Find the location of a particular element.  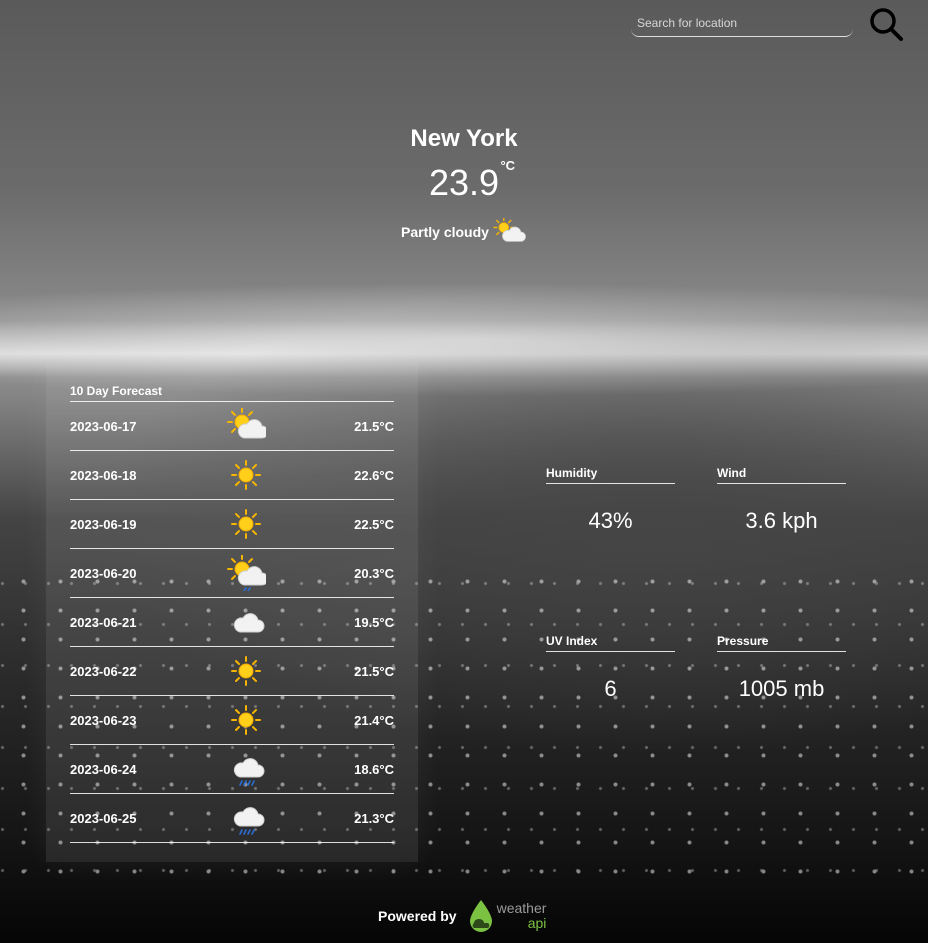

forecast-date: 2023-06-20 is located at coordinates (103, 573).